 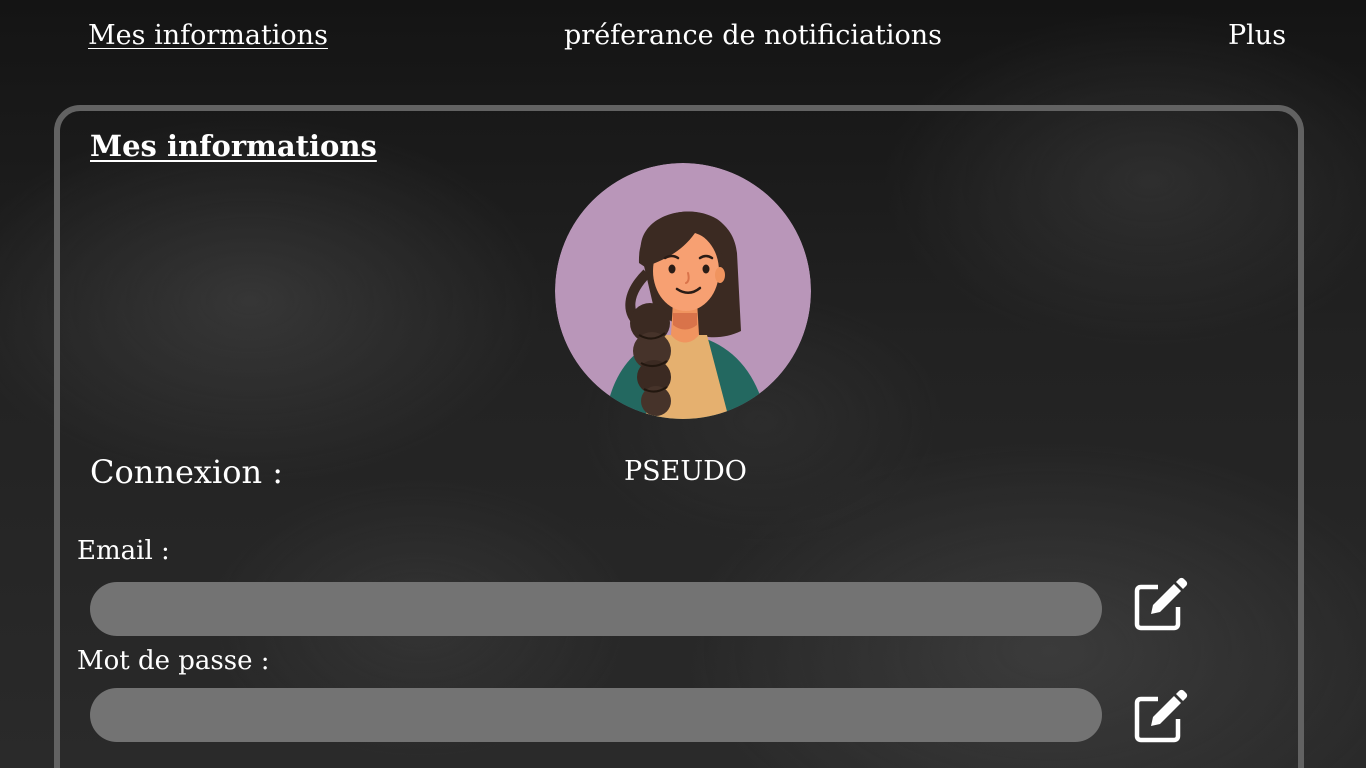 I want to click on password-label: Mot de passe :, so click(x=173, y=661).